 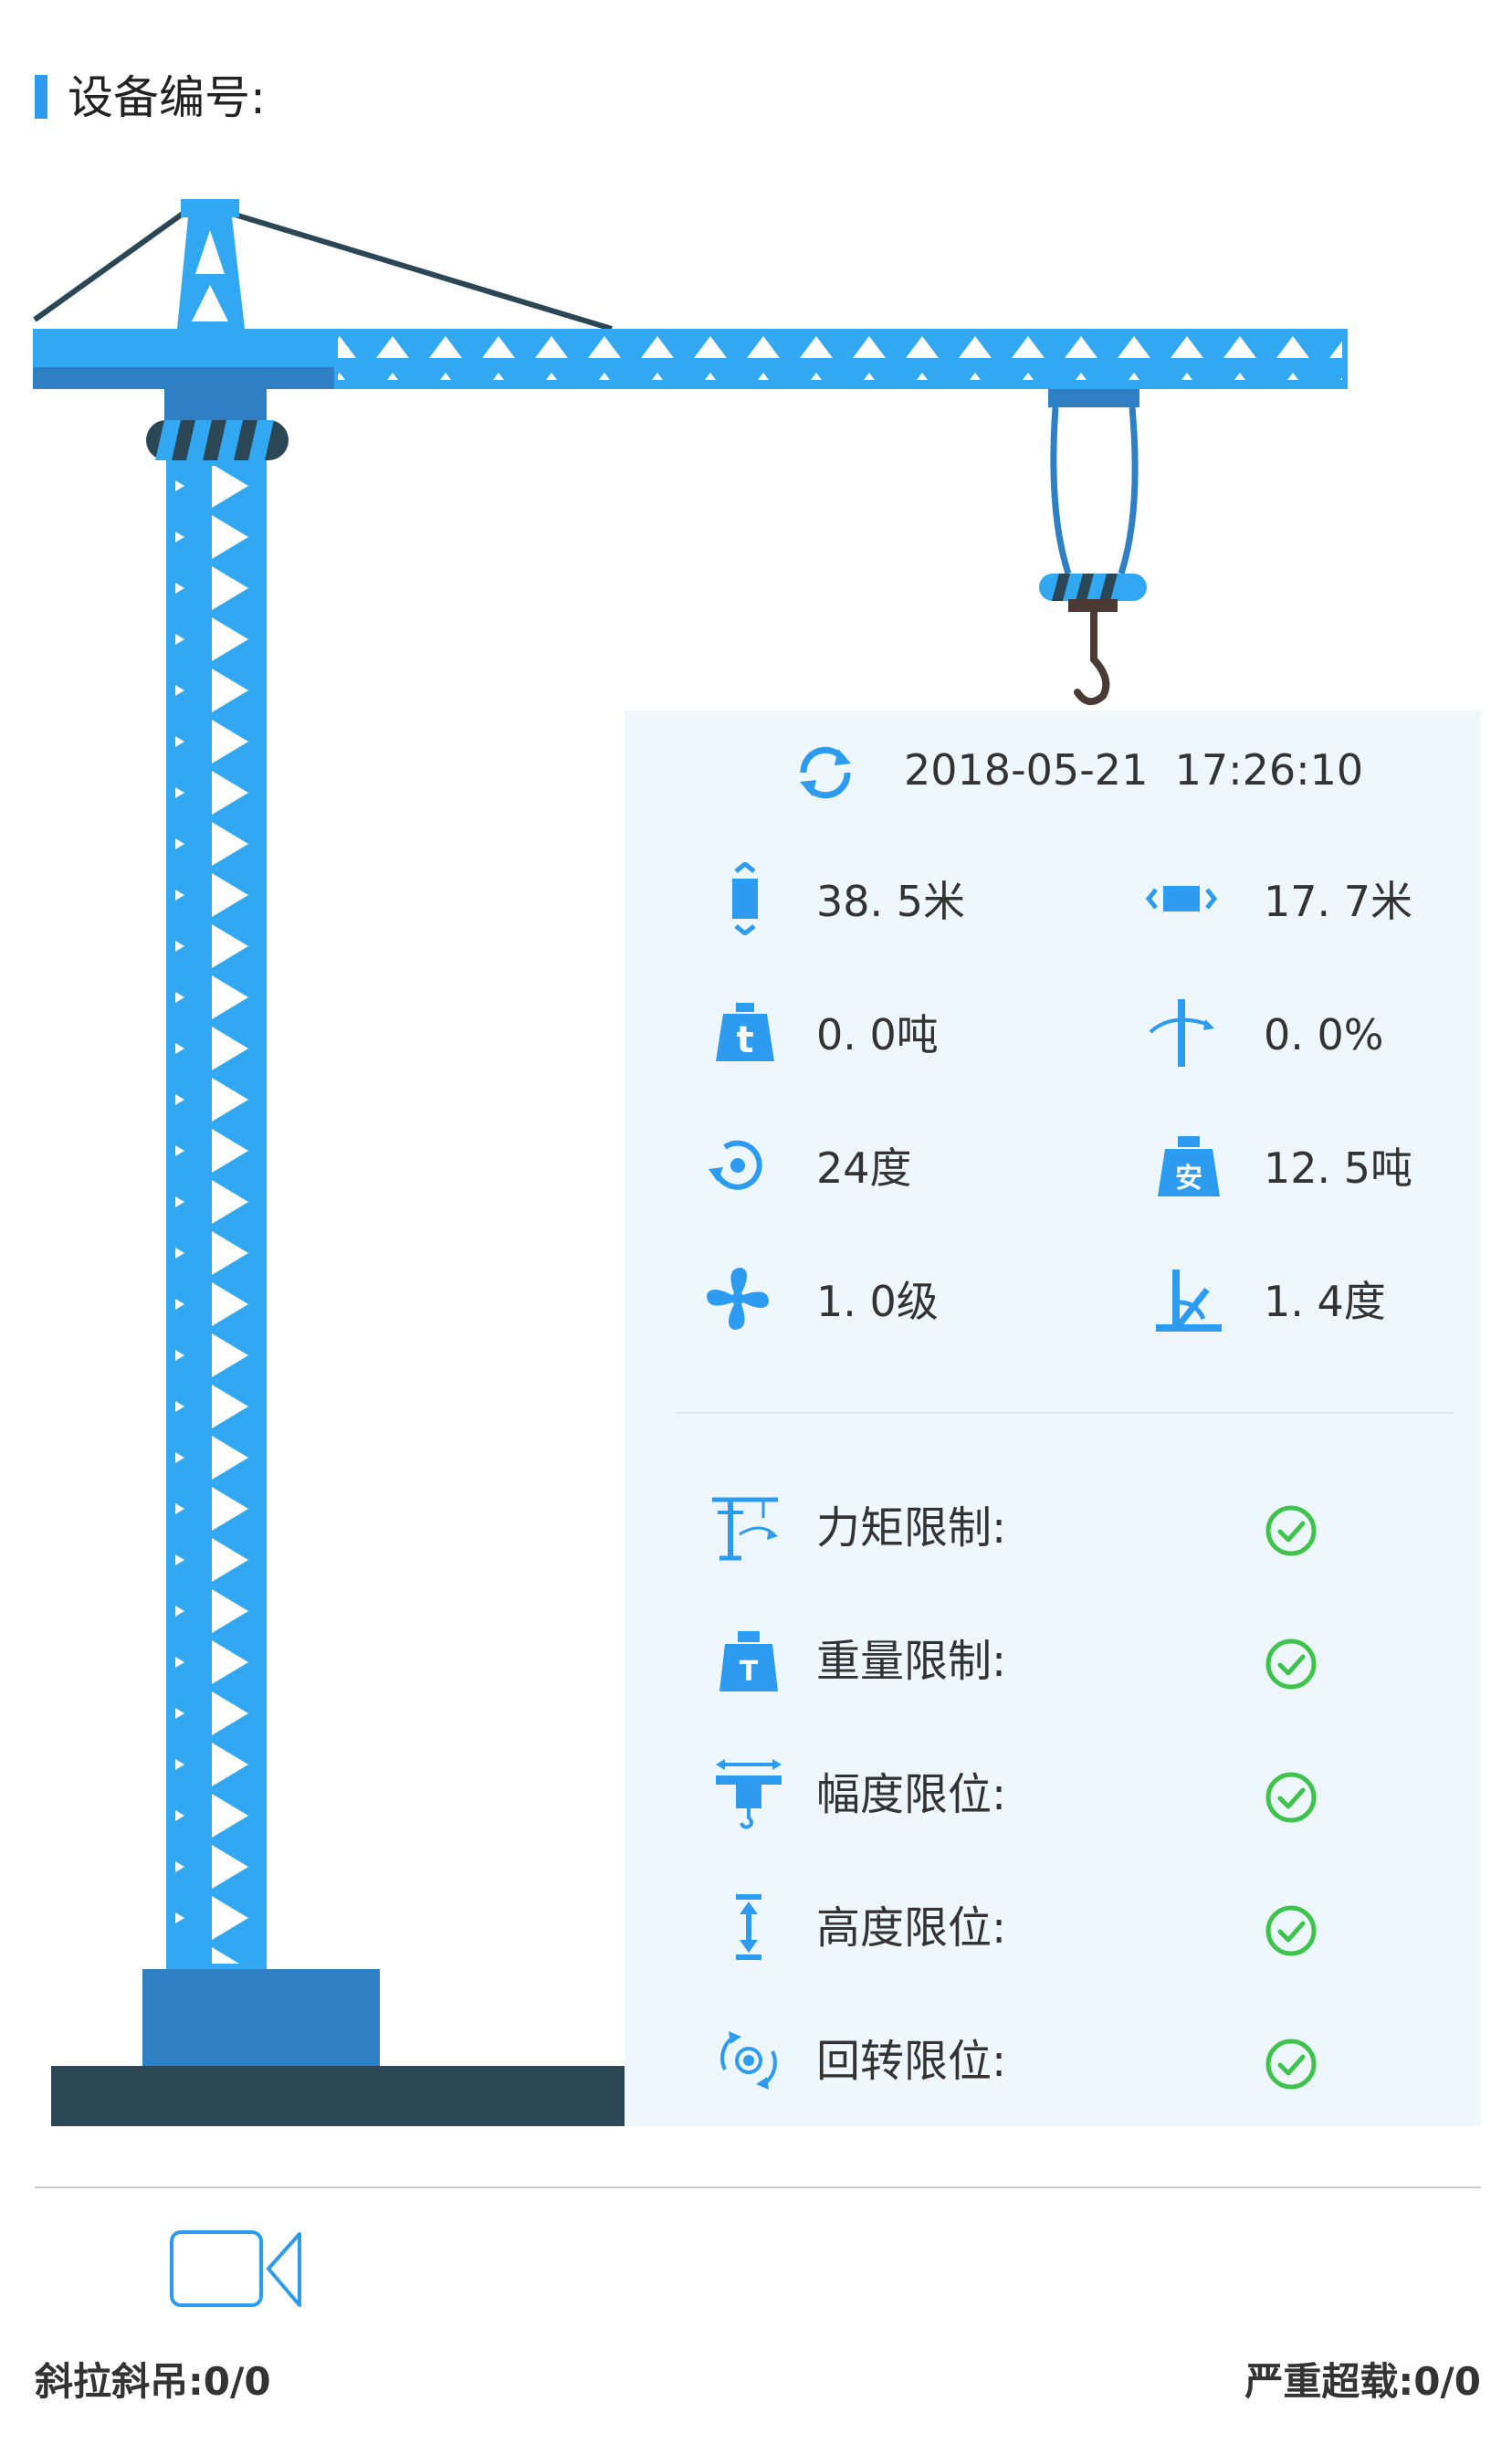 What do you see at coordinates (748, 2060) in the screenshot?
I see `rotation-limit-icon` at bounding box center [748, 2060].